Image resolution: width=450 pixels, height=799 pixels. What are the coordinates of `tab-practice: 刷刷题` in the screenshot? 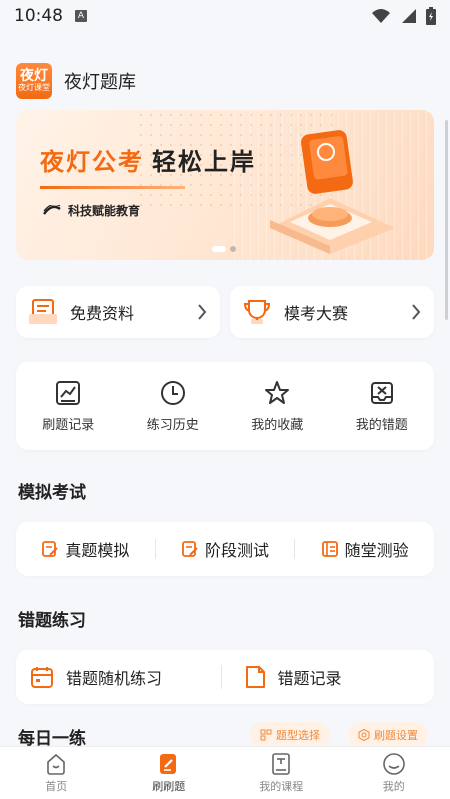 It's located at (169, 773).